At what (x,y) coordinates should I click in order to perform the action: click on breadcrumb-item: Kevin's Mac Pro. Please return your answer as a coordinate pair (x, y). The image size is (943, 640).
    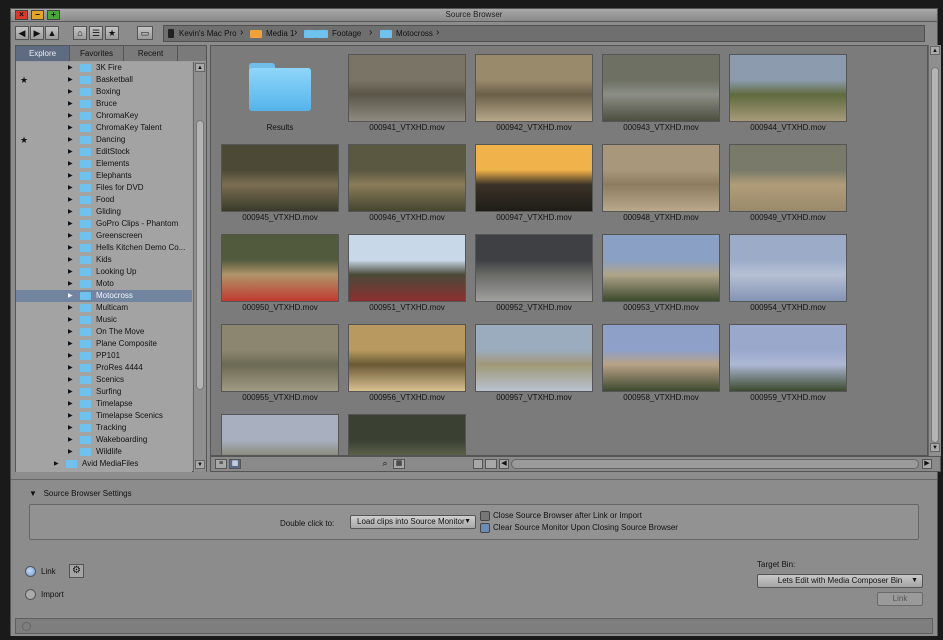
    Looking at the image, I should click on (202, 34).